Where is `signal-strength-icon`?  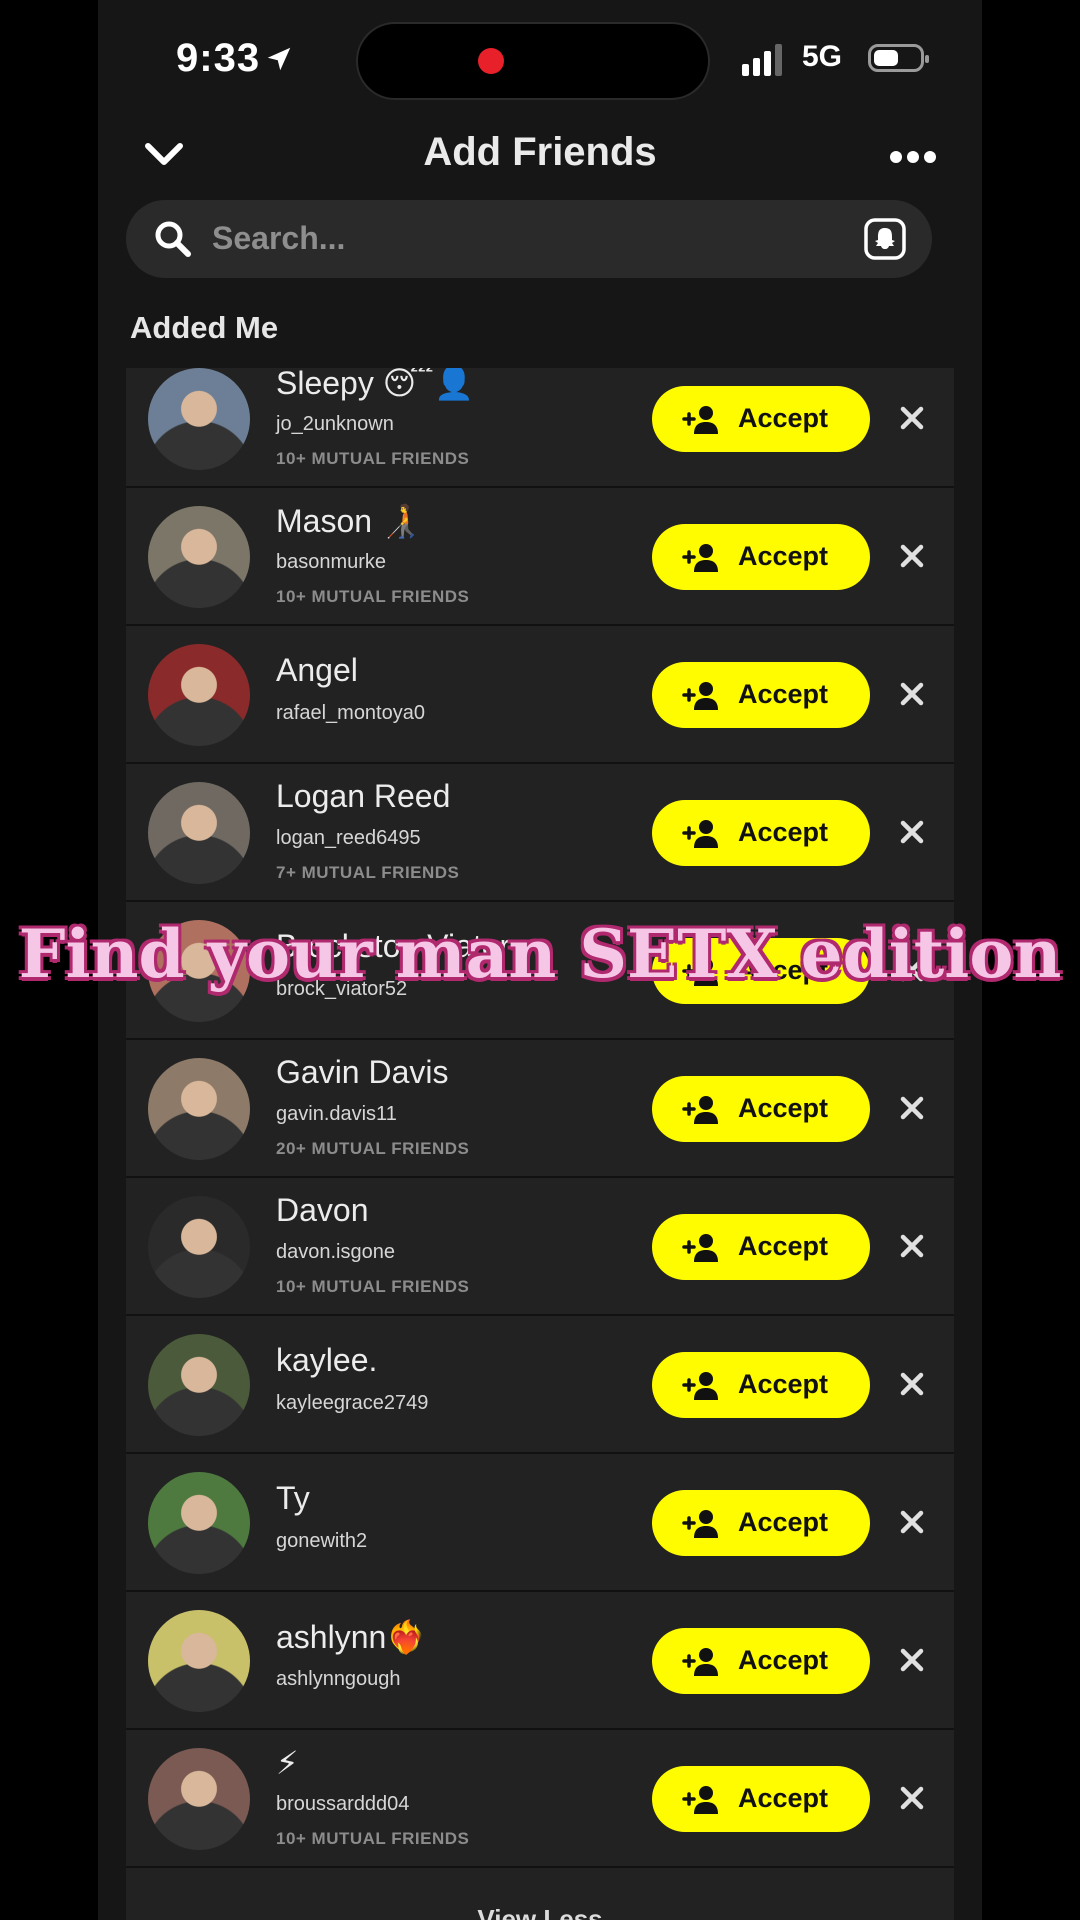
signal-strength-icon is located at coordinates (762, 60).